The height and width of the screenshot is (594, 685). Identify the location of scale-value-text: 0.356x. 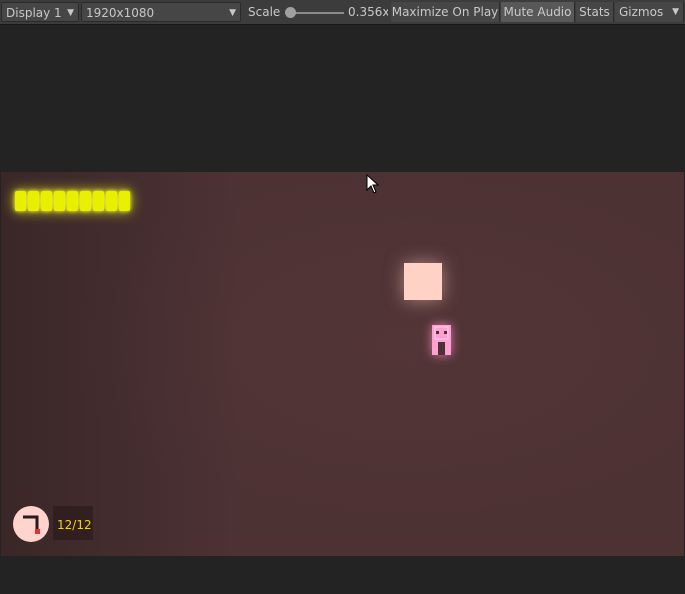
(368, 12).